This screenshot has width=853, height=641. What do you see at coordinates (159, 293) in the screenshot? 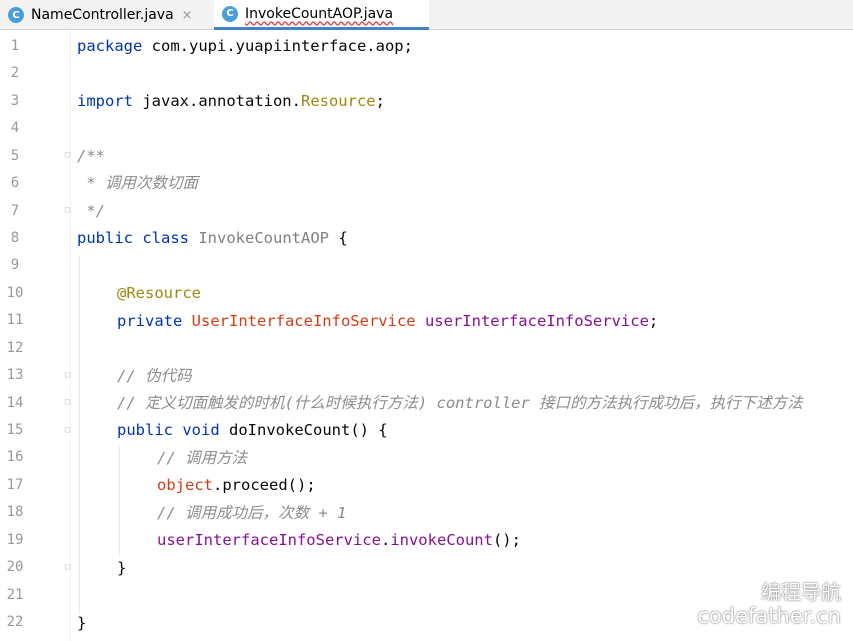
I see `annotation: @Resource` at bounding box center [159, 293].